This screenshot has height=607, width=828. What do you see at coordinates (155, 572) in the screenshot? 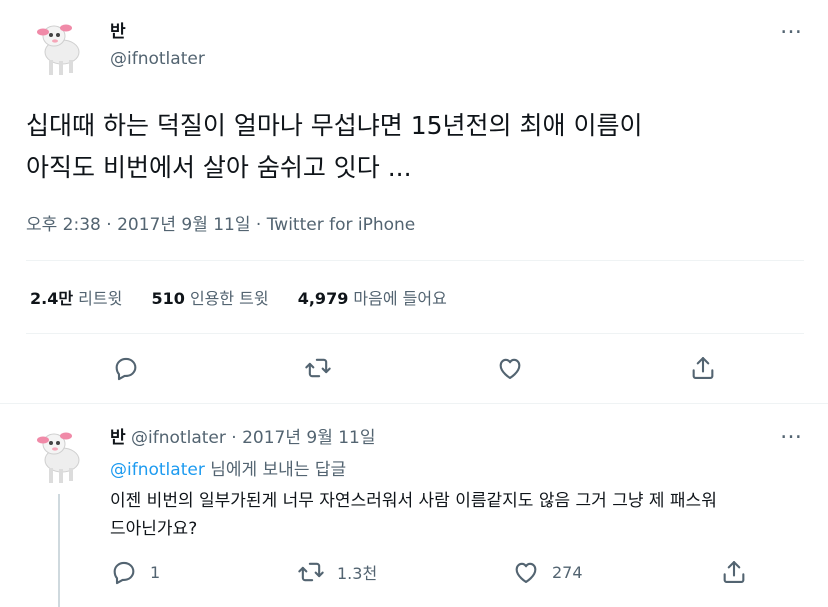
I see `reply-count: 1` at bounding box center [155, 572].